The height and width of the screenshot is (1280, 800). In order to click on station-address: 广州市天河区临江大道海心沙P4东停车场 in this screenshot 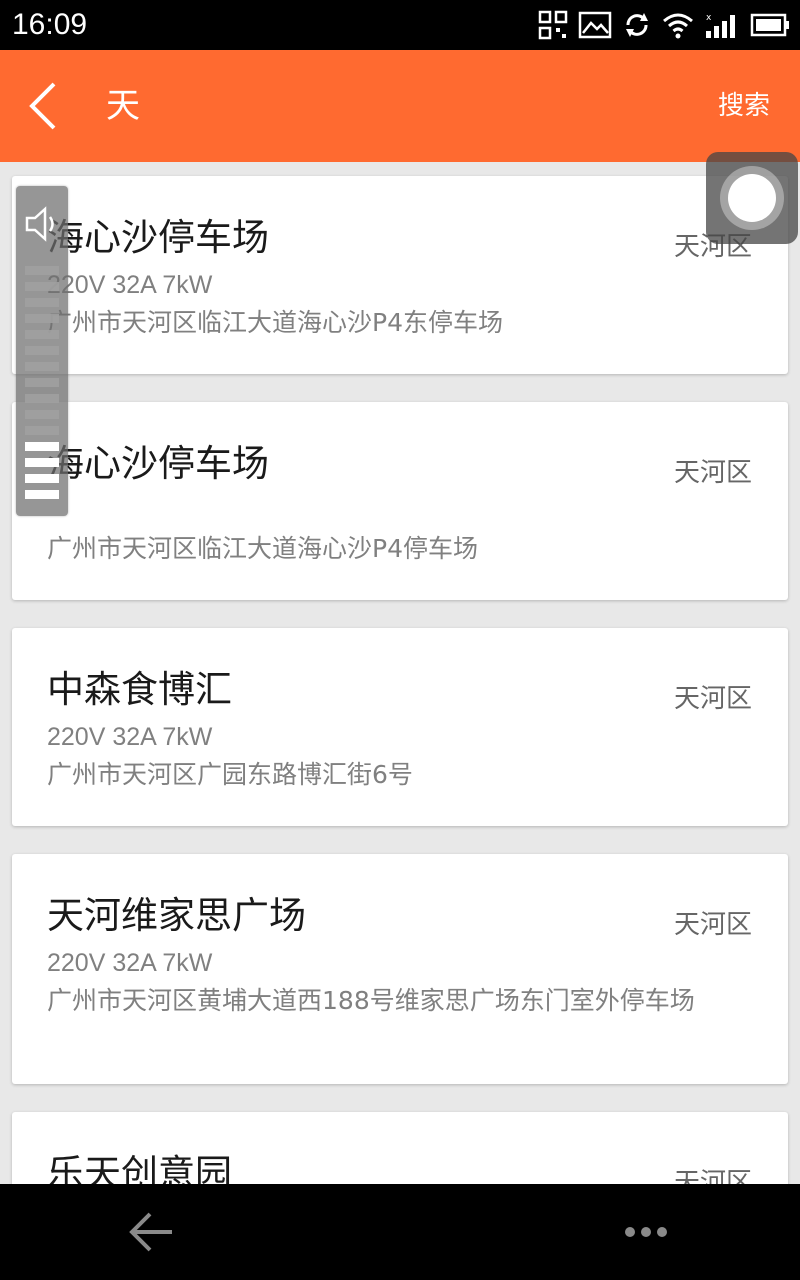, I will do `click(275, 322)`.